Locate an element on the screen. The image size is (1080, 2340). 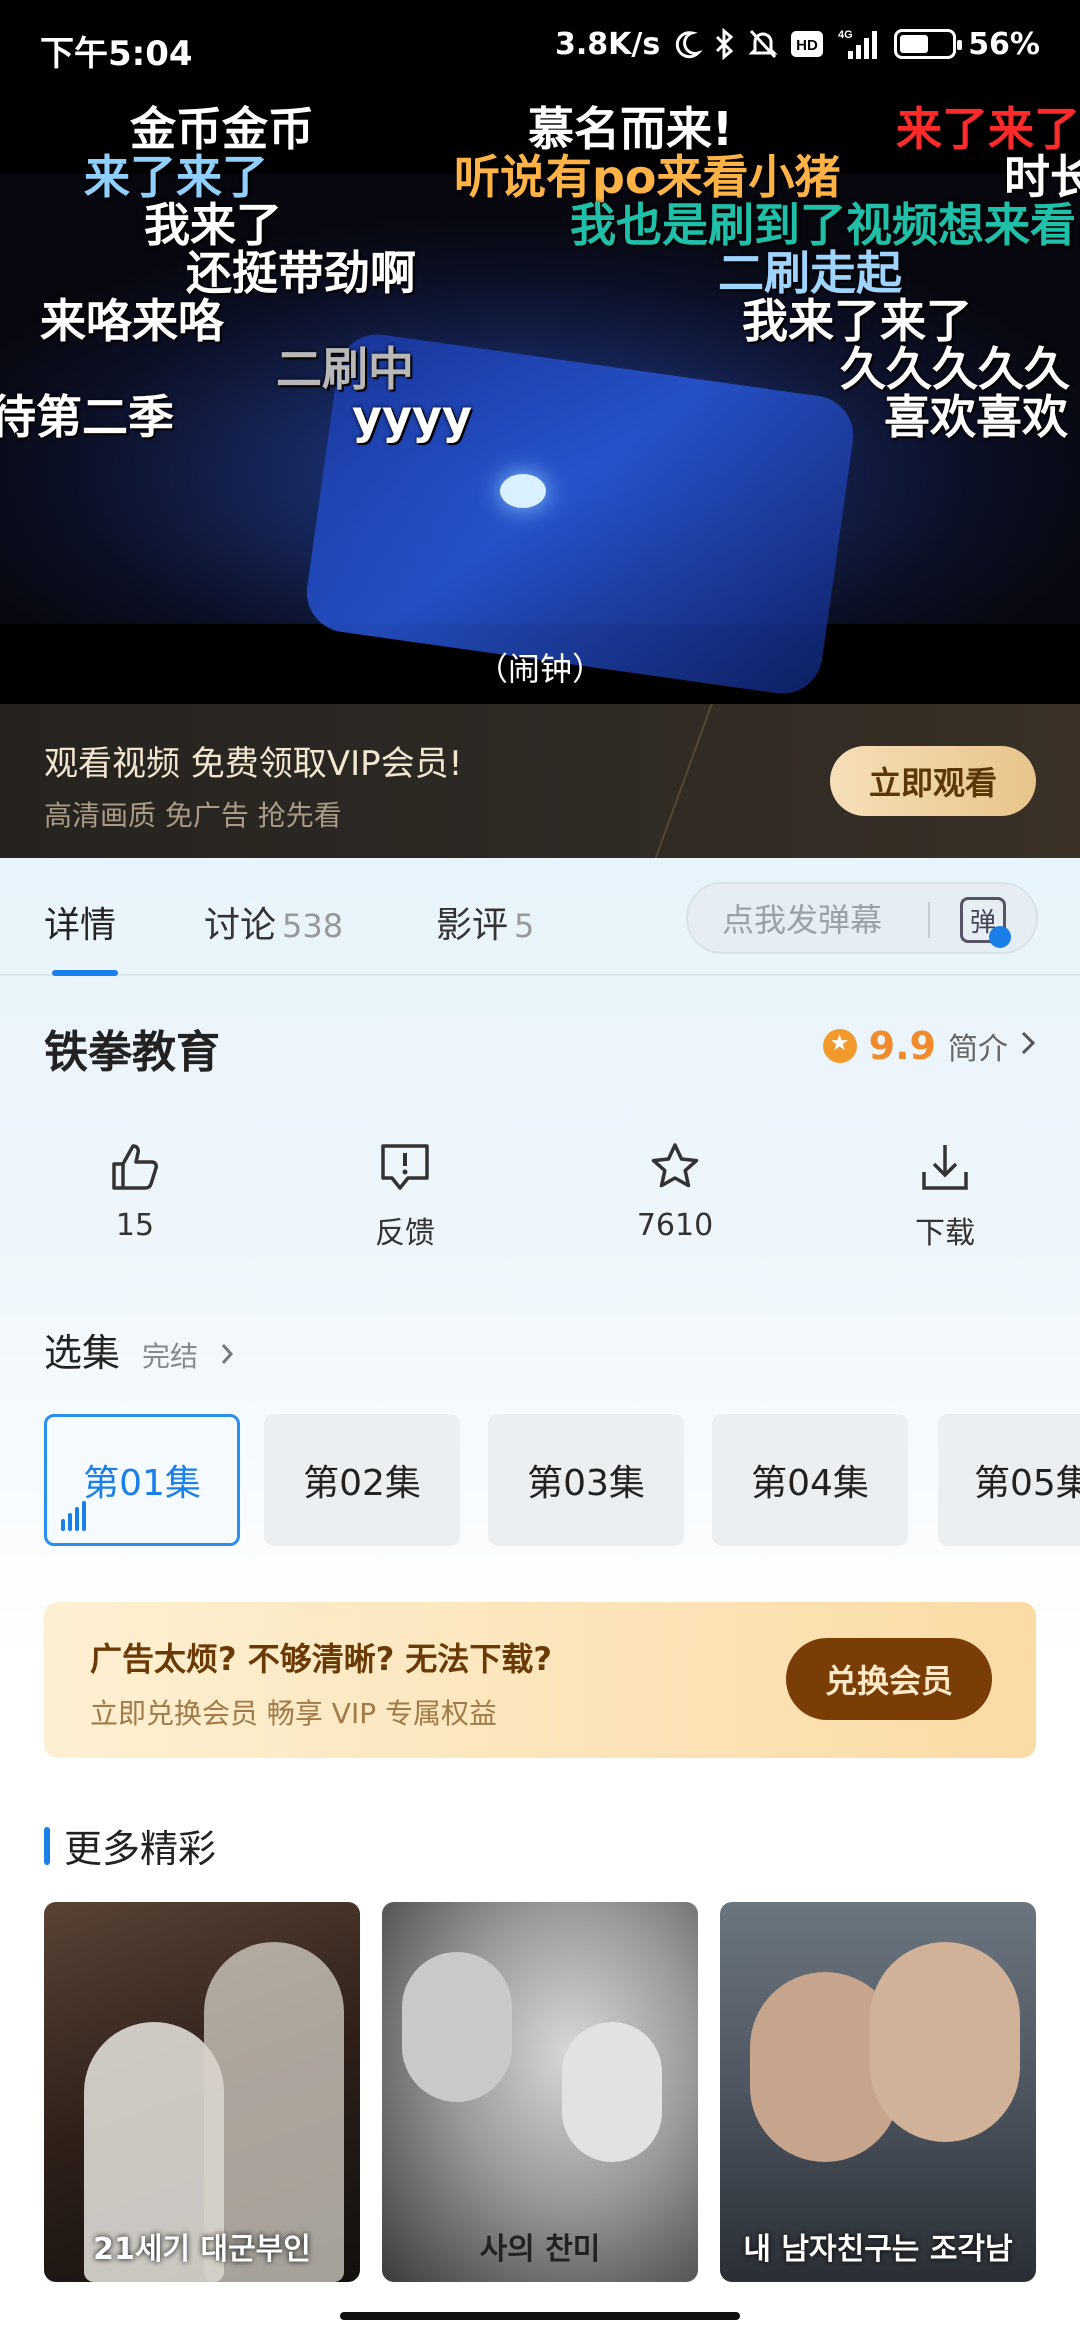
medal-icon is located at coordinates (839, 1046).